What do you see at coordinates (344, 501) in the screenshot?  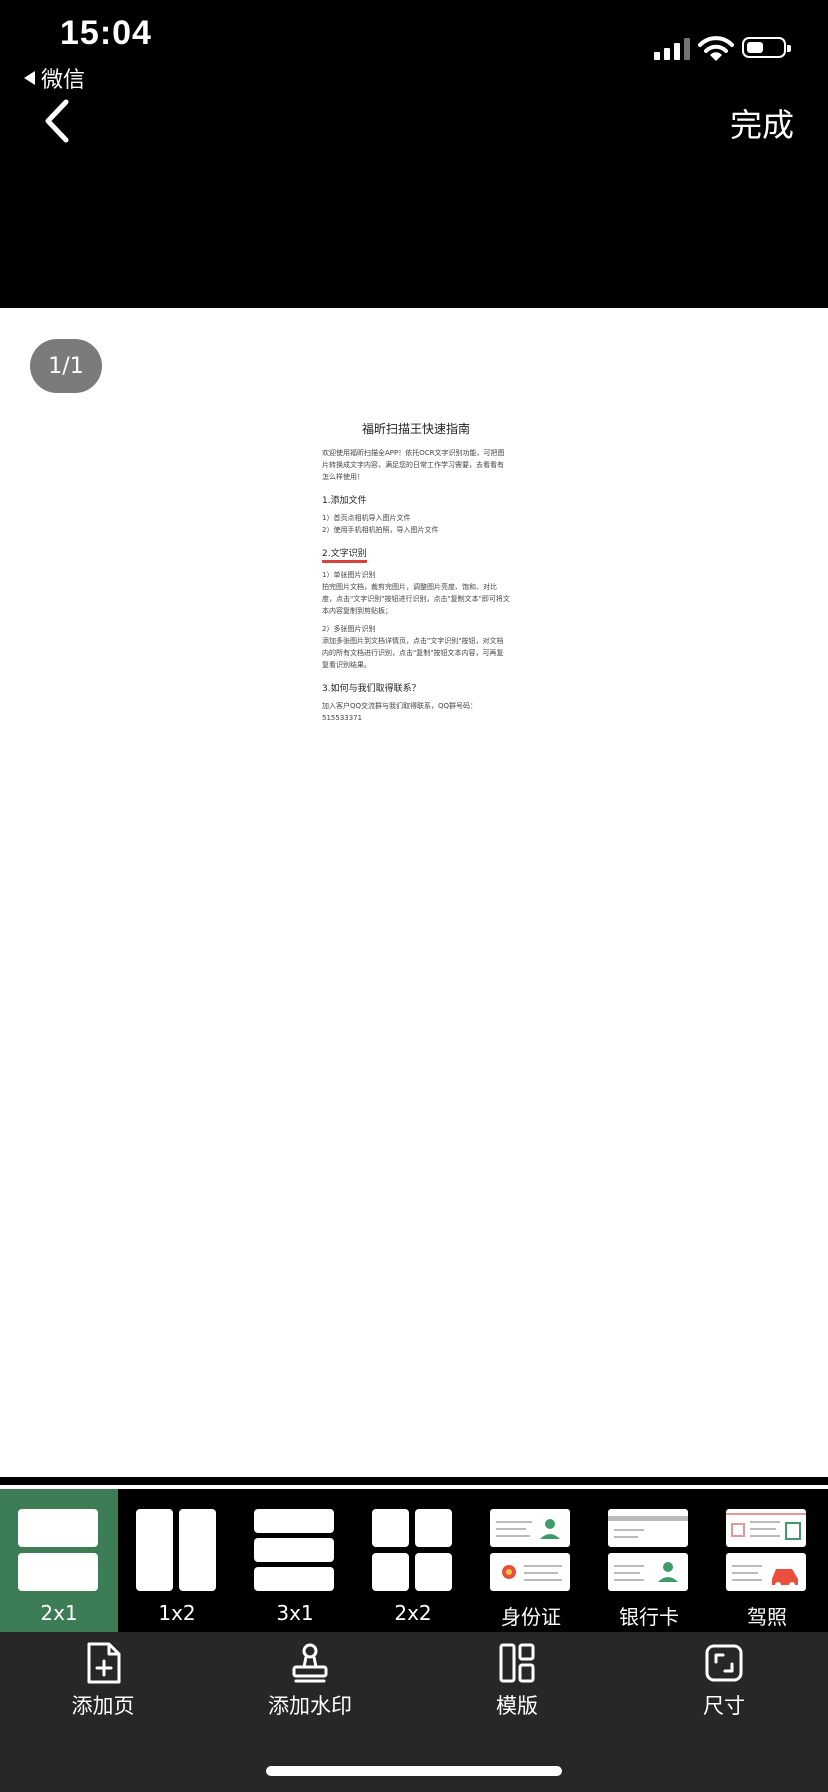 I see `doc-section-1-title: 1.添加文件` at bounding box center [344, 501].